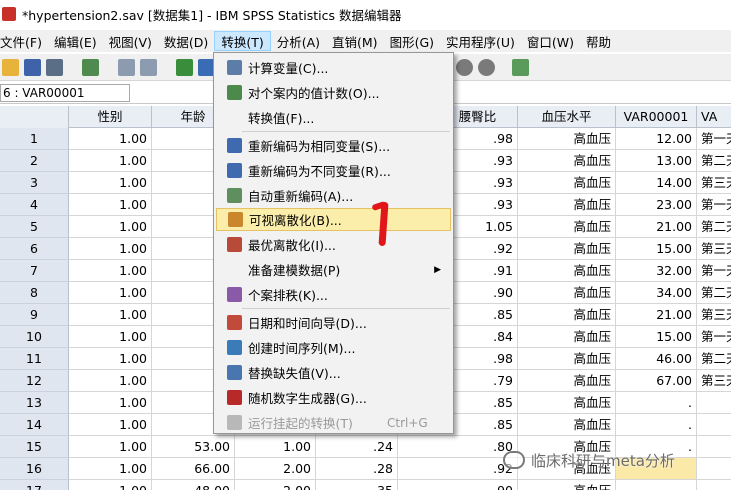  Describe the element at coordinates (34, 315) in the screenshot. I see `row-number: 9` at that location.